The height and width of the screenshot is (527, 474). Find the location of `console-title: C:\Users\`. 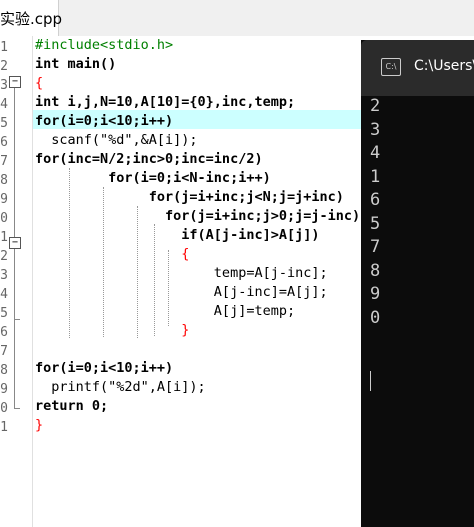

console-title: C:\Users\ is located at coordinates (444, 66).